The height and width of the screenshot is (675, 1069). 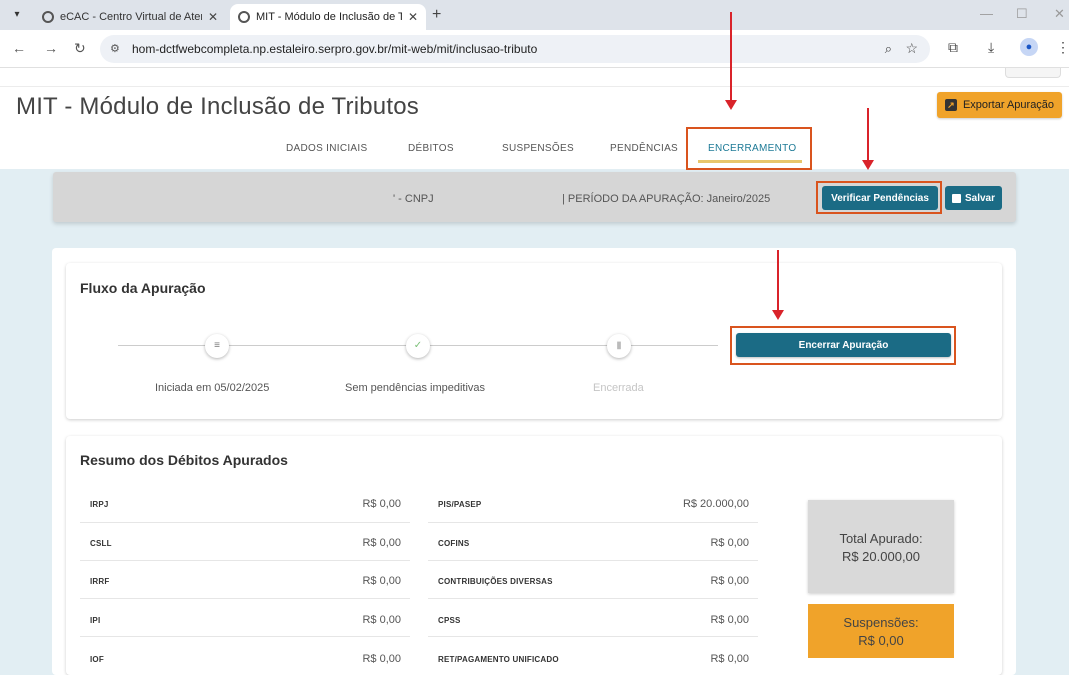 I want to click on step-label-sem-pendencias: Sem pendências impeditivas, so click(x=415, y=388).